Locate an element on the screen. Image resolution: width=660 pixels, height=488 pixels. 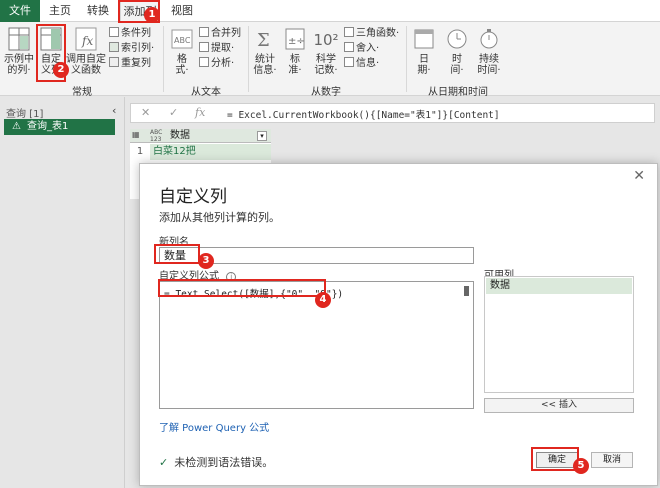
function-icon: fx is located at coordinates (86, 39).